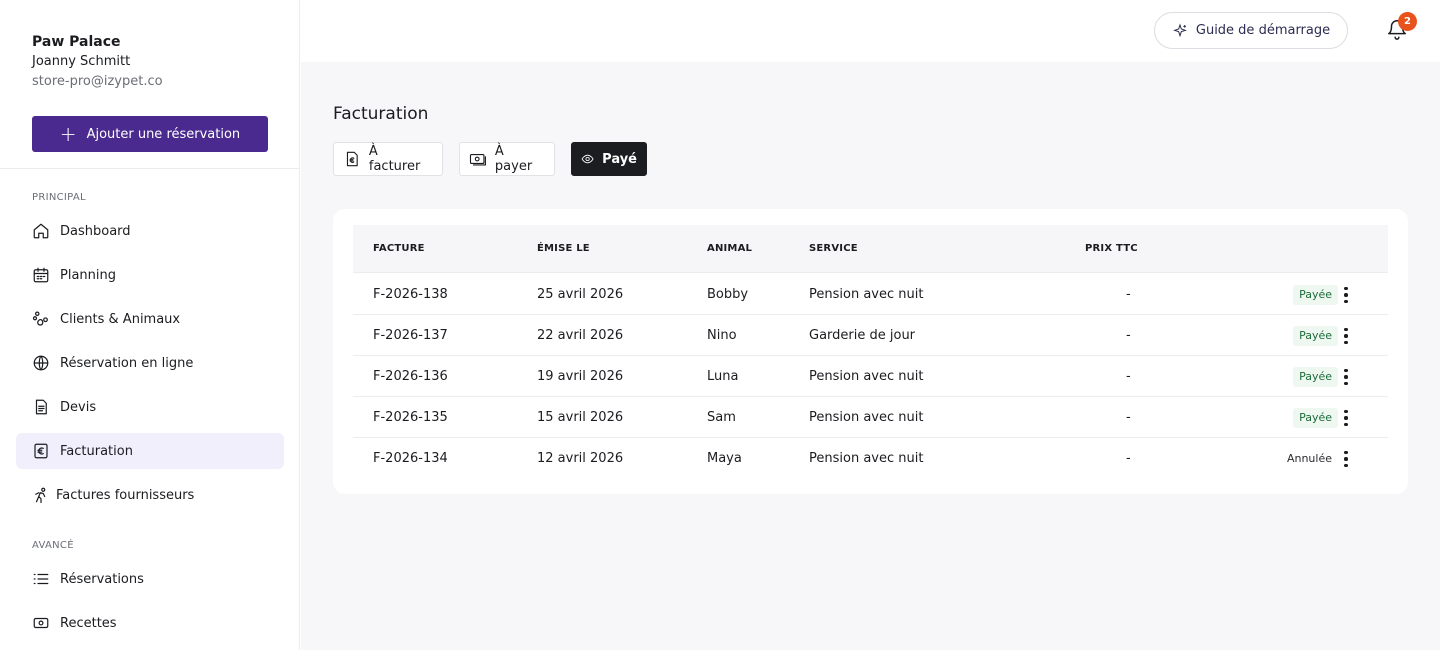 The width and height of the screenshot is (1440, 650). Describe the element at coordinates (125, 495) in the screenshot. I see `sidebar-item-label: Factures fournisseurs` at that location.